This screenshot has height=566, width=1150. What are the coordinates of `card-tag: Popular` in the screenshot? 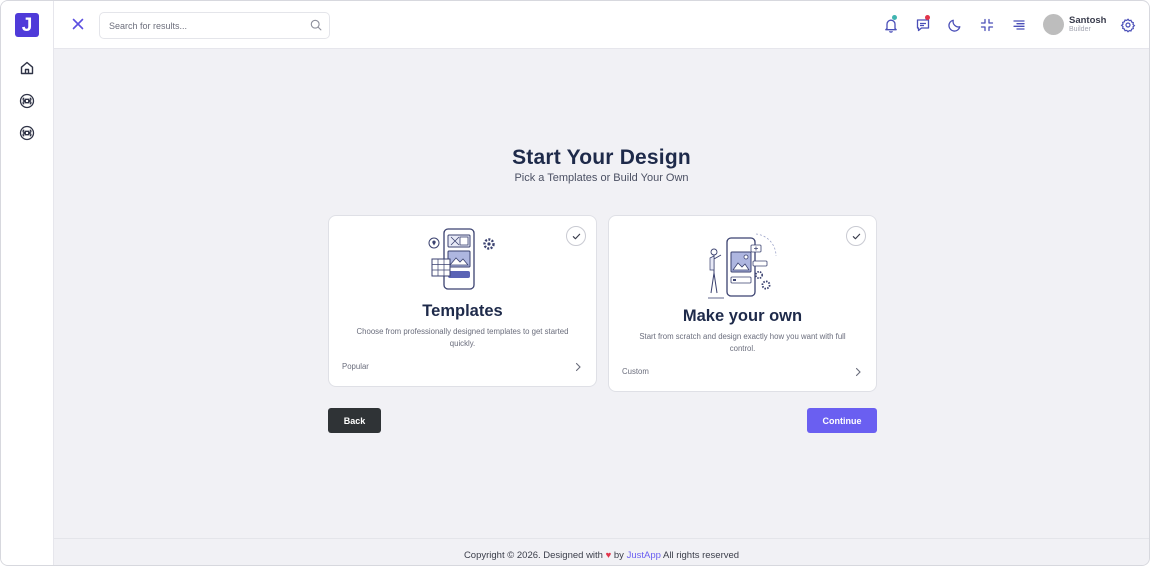 It's located at (355, 366).